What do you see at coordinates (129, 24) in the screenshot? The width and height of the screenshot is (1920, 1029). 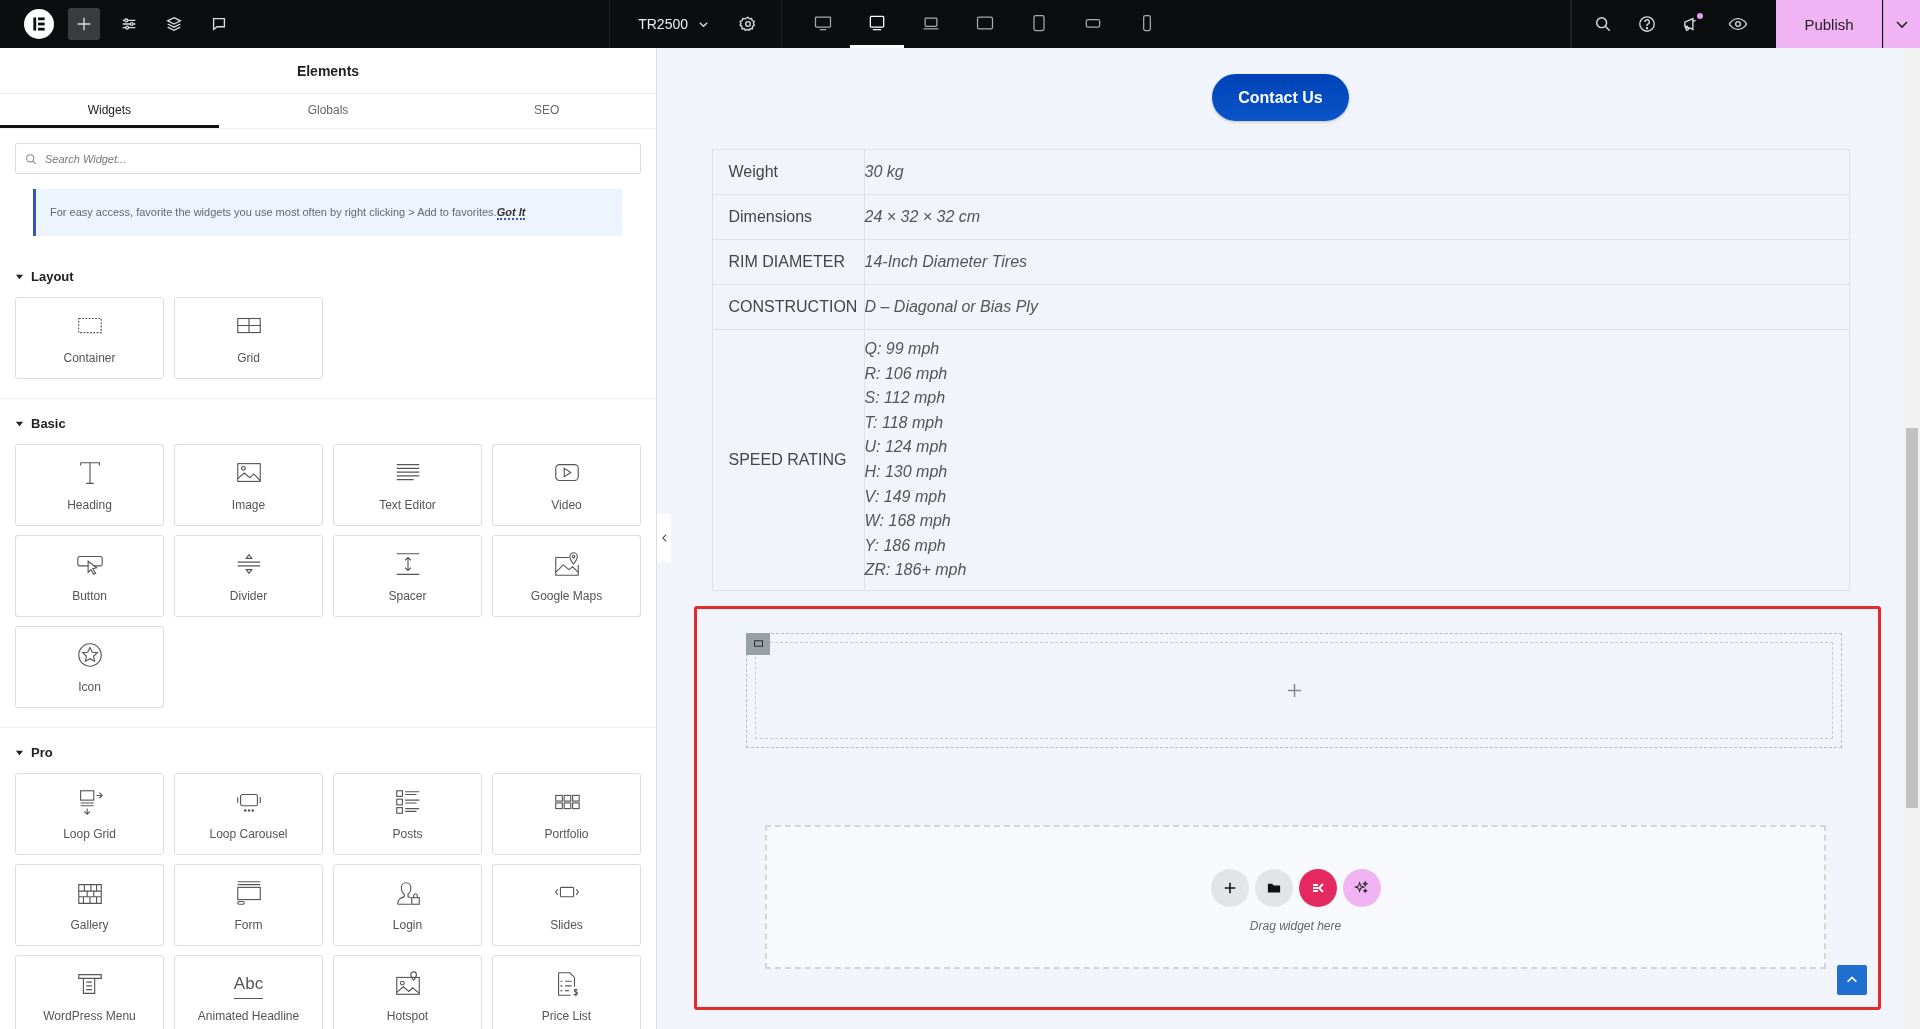 I see `sliders-icon` at bounding box center [129, 24].